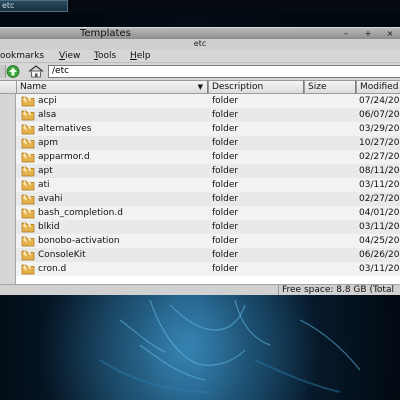 The height and width of the screenshot is (400, 400). I want to click on file-modified: 06/07/20, so click(379, 115).